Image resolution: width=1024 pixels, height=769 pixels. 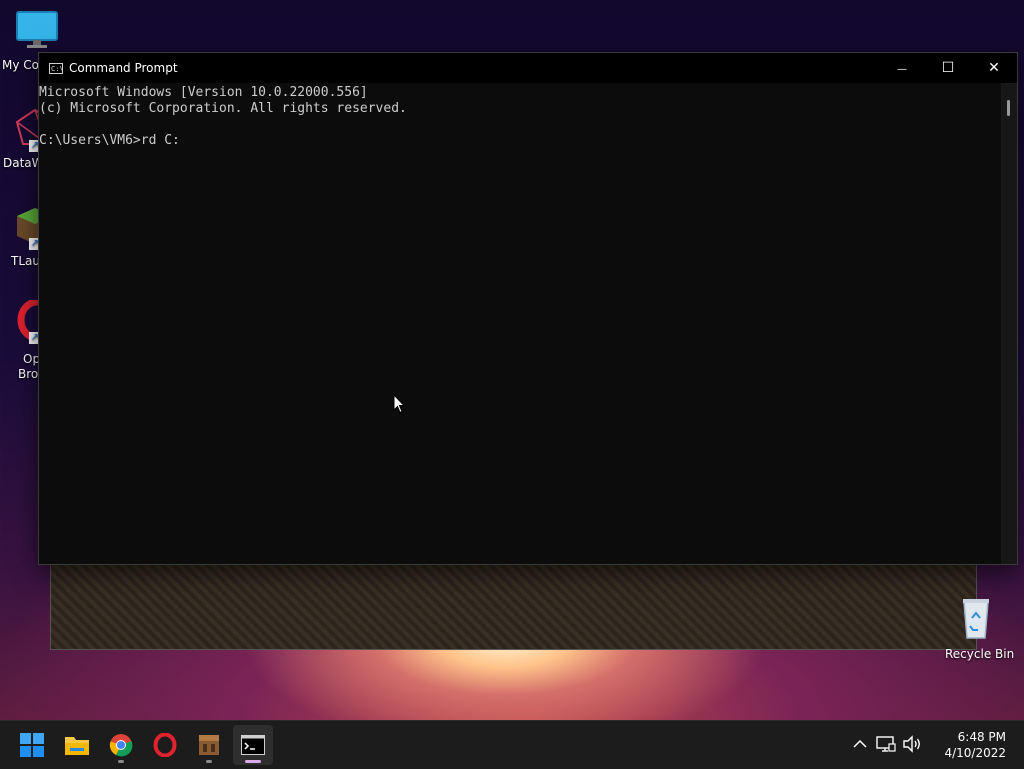 I want to click on taskbar-opera, so click(x=165, y=745).